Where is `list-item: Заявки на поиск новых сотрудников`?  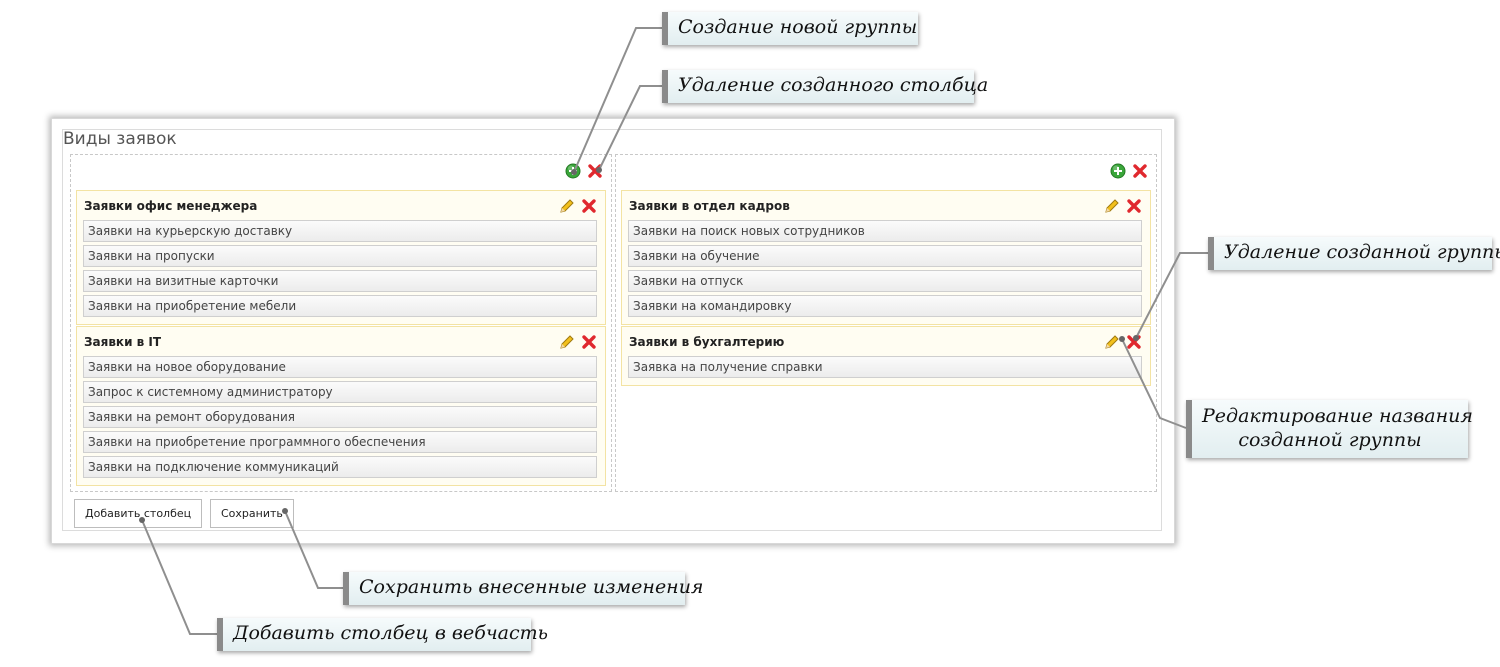
list-item: Заявки на поиск новых сотрудников is located at coordinates (885, 231).